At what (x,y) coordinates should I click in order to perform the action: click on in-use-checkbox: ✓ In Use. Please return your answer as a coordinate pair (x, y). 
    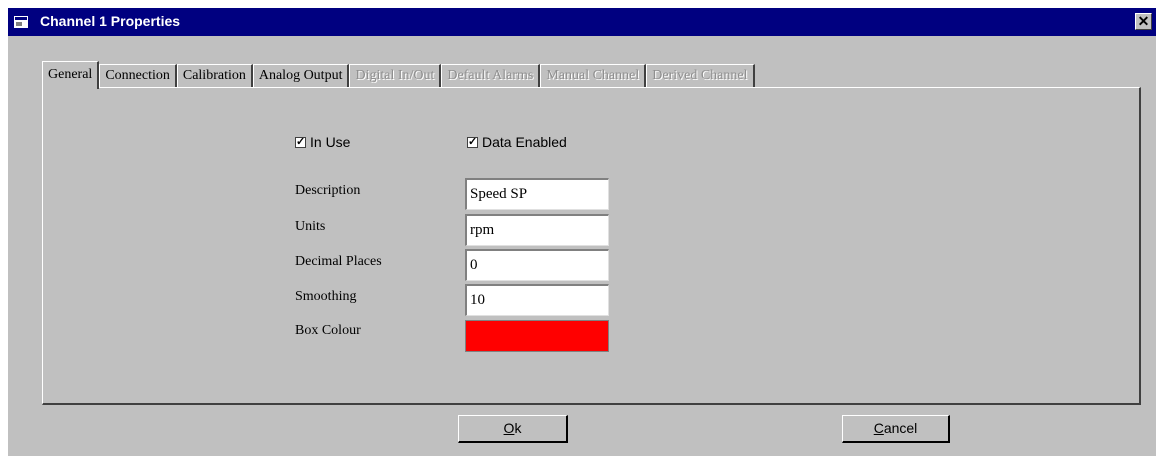
    Looking at the image, I should click on (322, 142).